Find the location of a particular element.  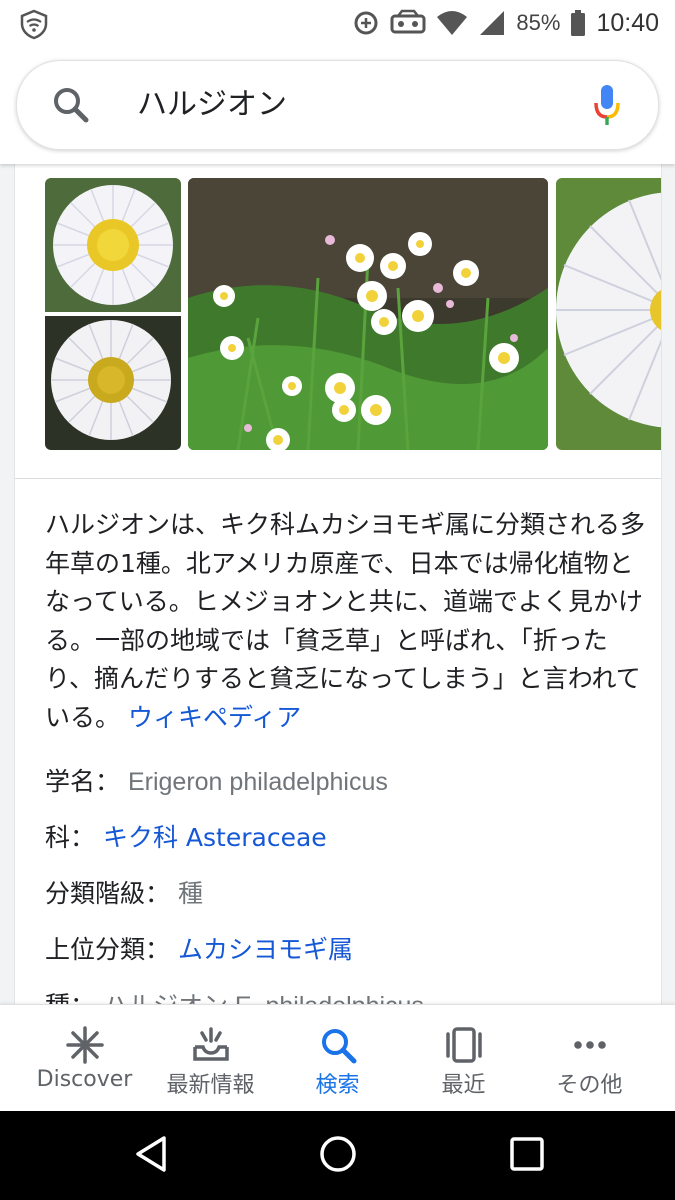

back-icon is located at coordinates (152, 1154).